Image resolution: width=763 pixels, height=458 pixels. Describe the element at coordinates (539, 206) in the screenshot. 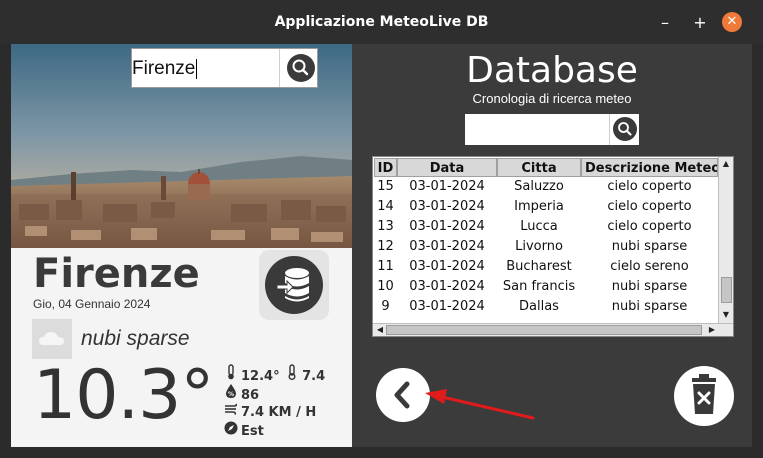

I see `row-city: Imperia` at that location.